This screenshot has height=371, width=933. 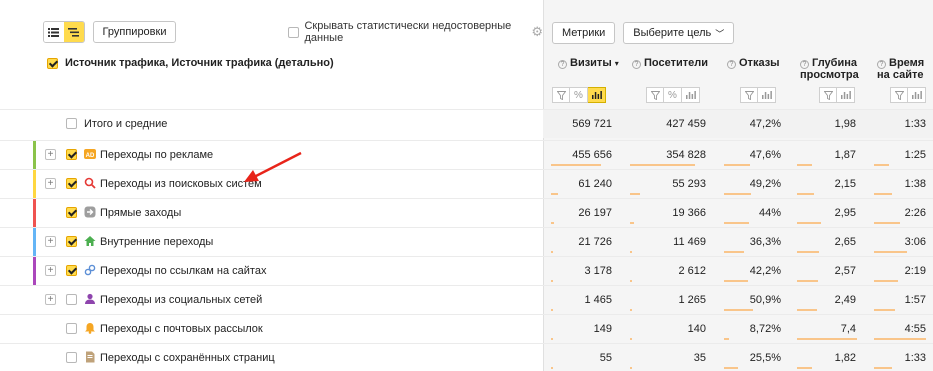 What do you see at coordinates (52, 63) in the screenshot?
I see `dimension-select-all-checkbox` at bounding box center [52, 63].